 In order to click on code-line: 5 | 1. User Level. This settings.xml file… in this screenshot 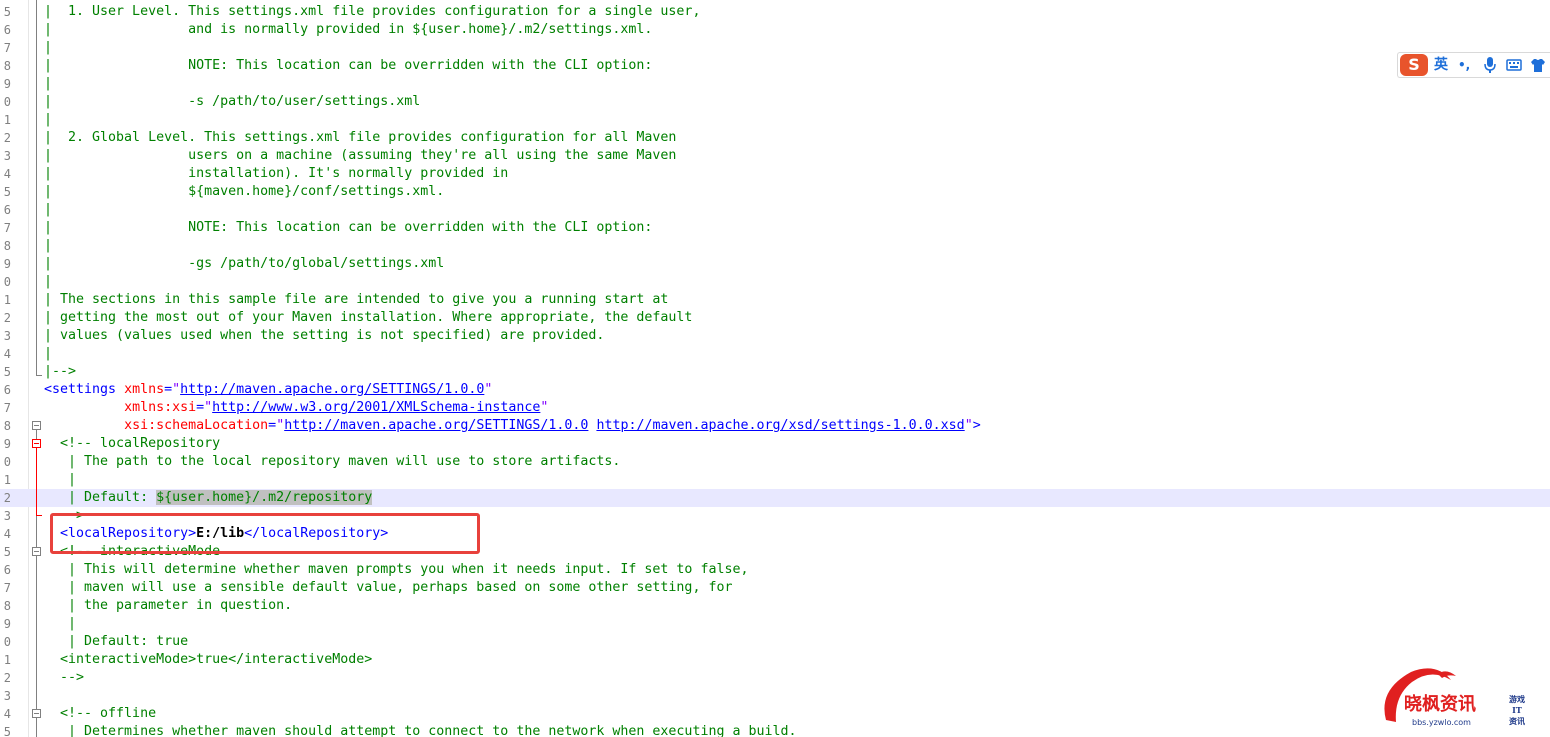, I will do `click(775, 12)`.